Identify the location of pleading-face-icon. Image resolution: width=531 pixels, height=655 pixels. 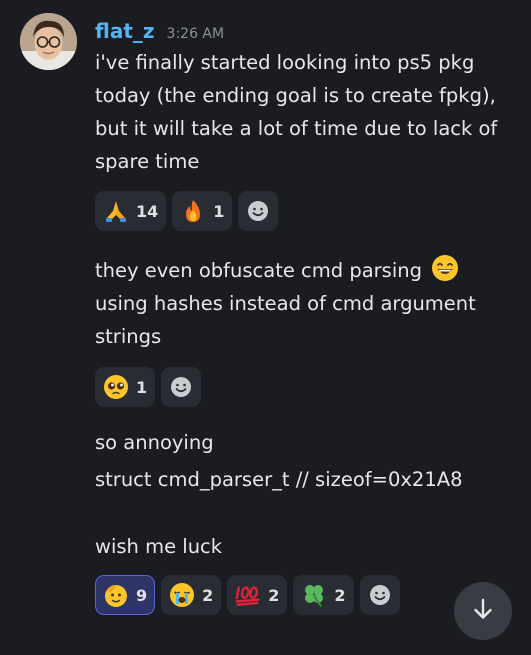
(116, 387).